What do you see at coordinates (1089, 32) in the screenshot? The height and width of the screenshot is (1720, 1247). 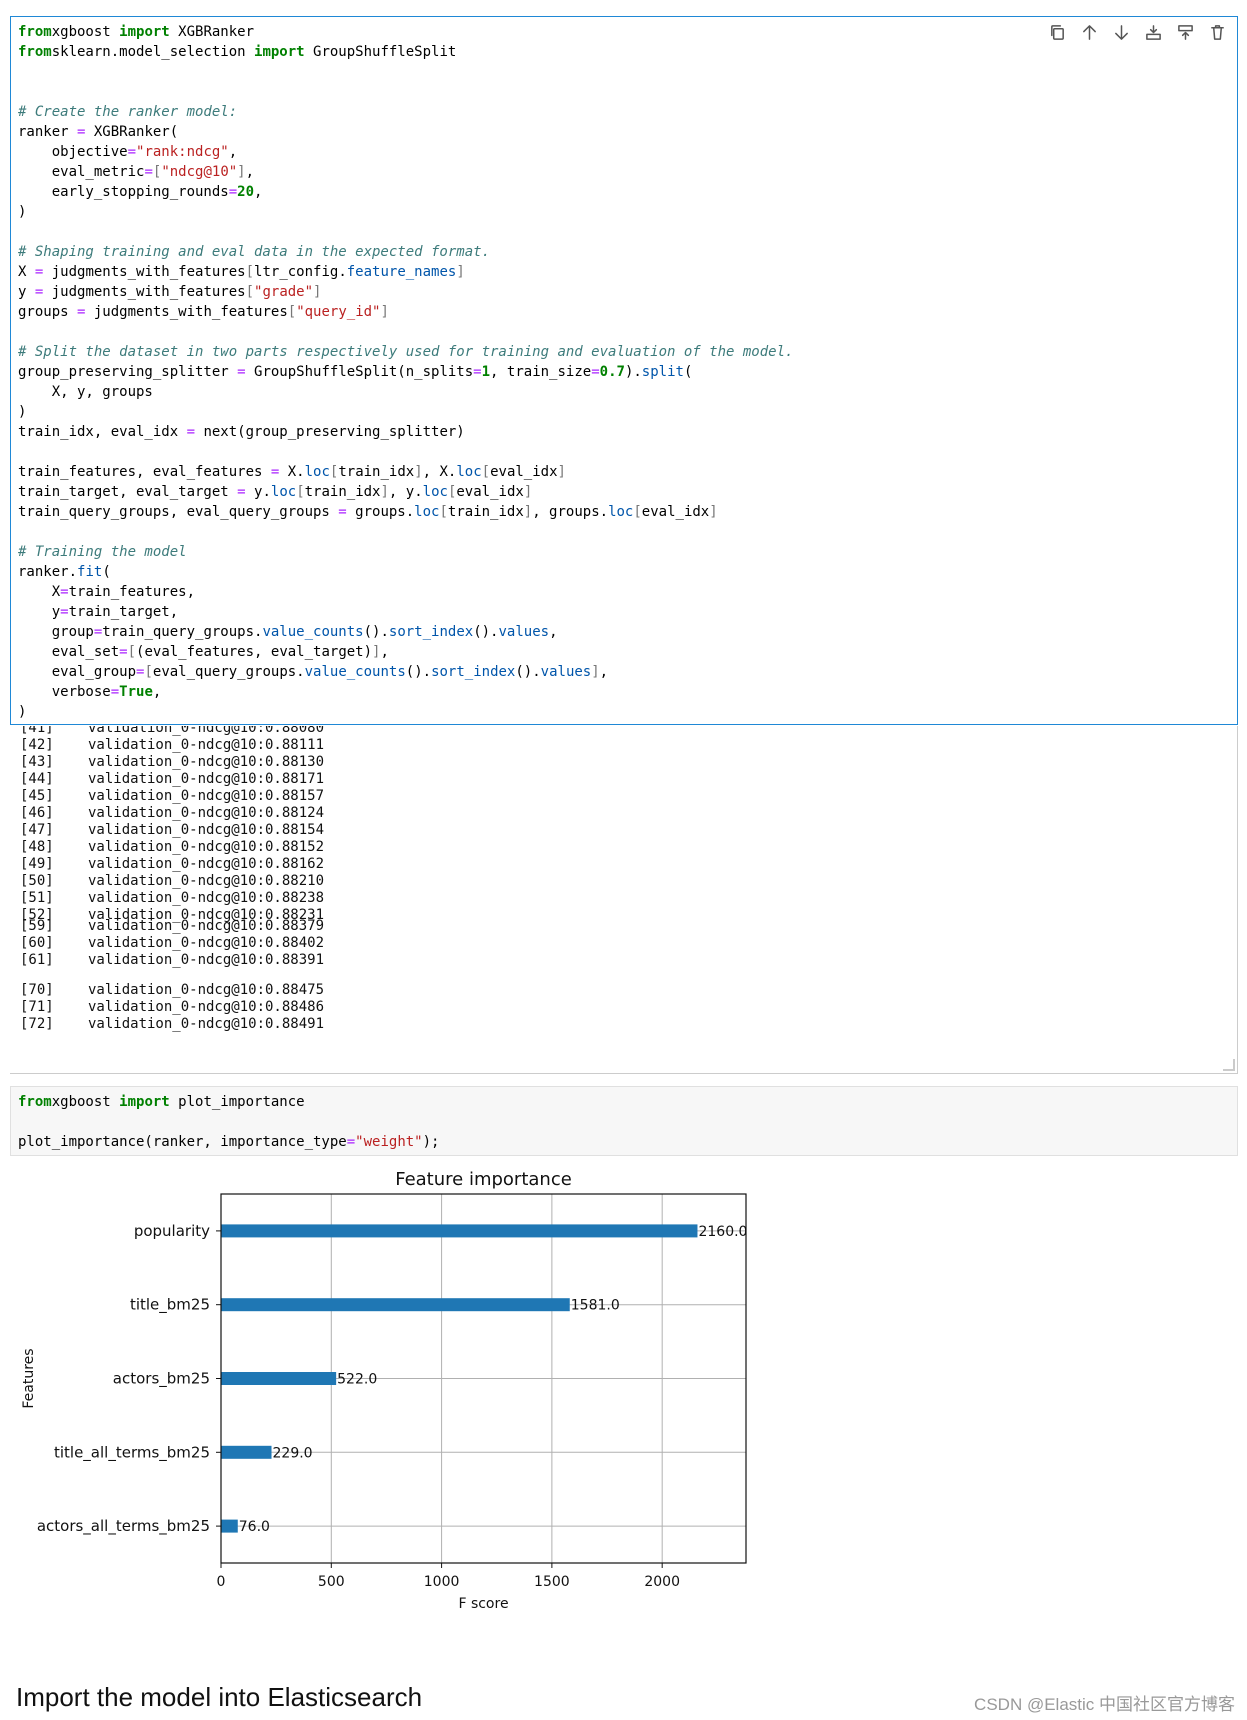 I see `move-up-icon` at bounding box center [1089, 32].